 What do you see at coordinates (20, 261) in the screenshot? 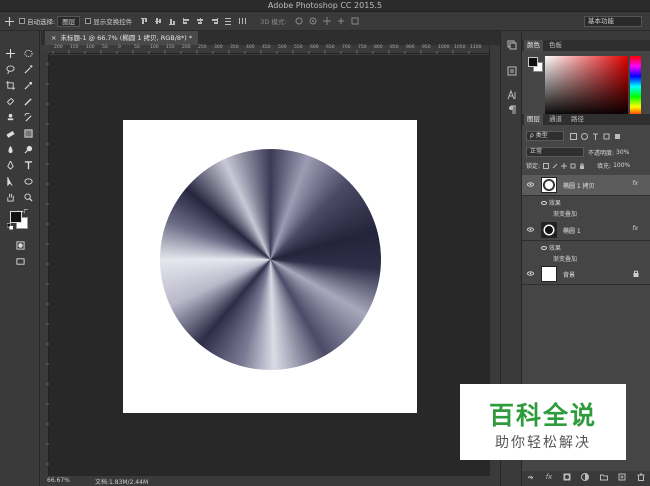
I see `screen-mode-icon` at bounding box center [20, 261].